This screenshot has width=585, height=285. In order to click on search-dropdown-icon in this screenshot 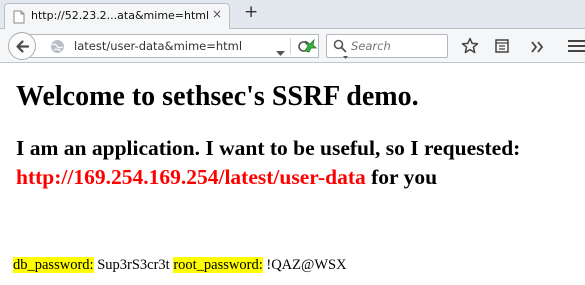, I will do `click(345, 56)`.